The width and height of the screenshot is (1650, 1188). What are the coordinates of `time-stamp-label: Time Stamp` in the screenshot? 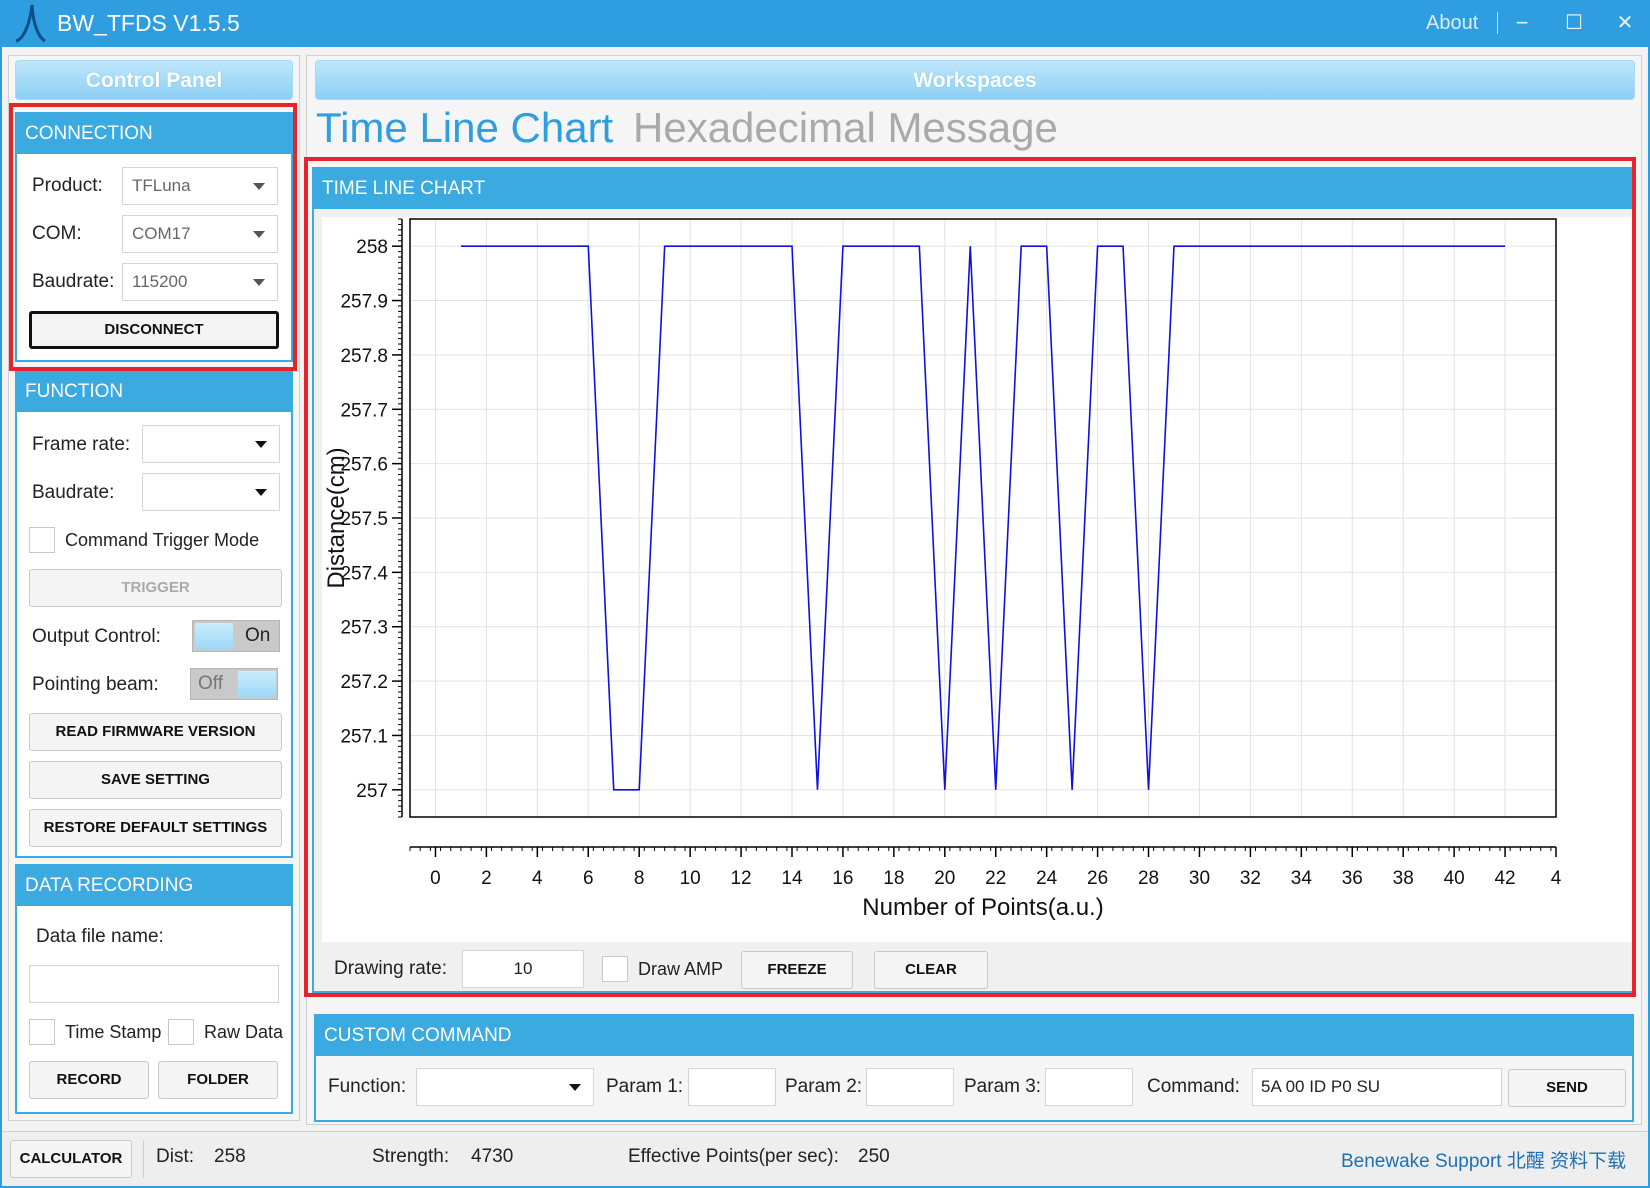 It's located at (113, 1032).